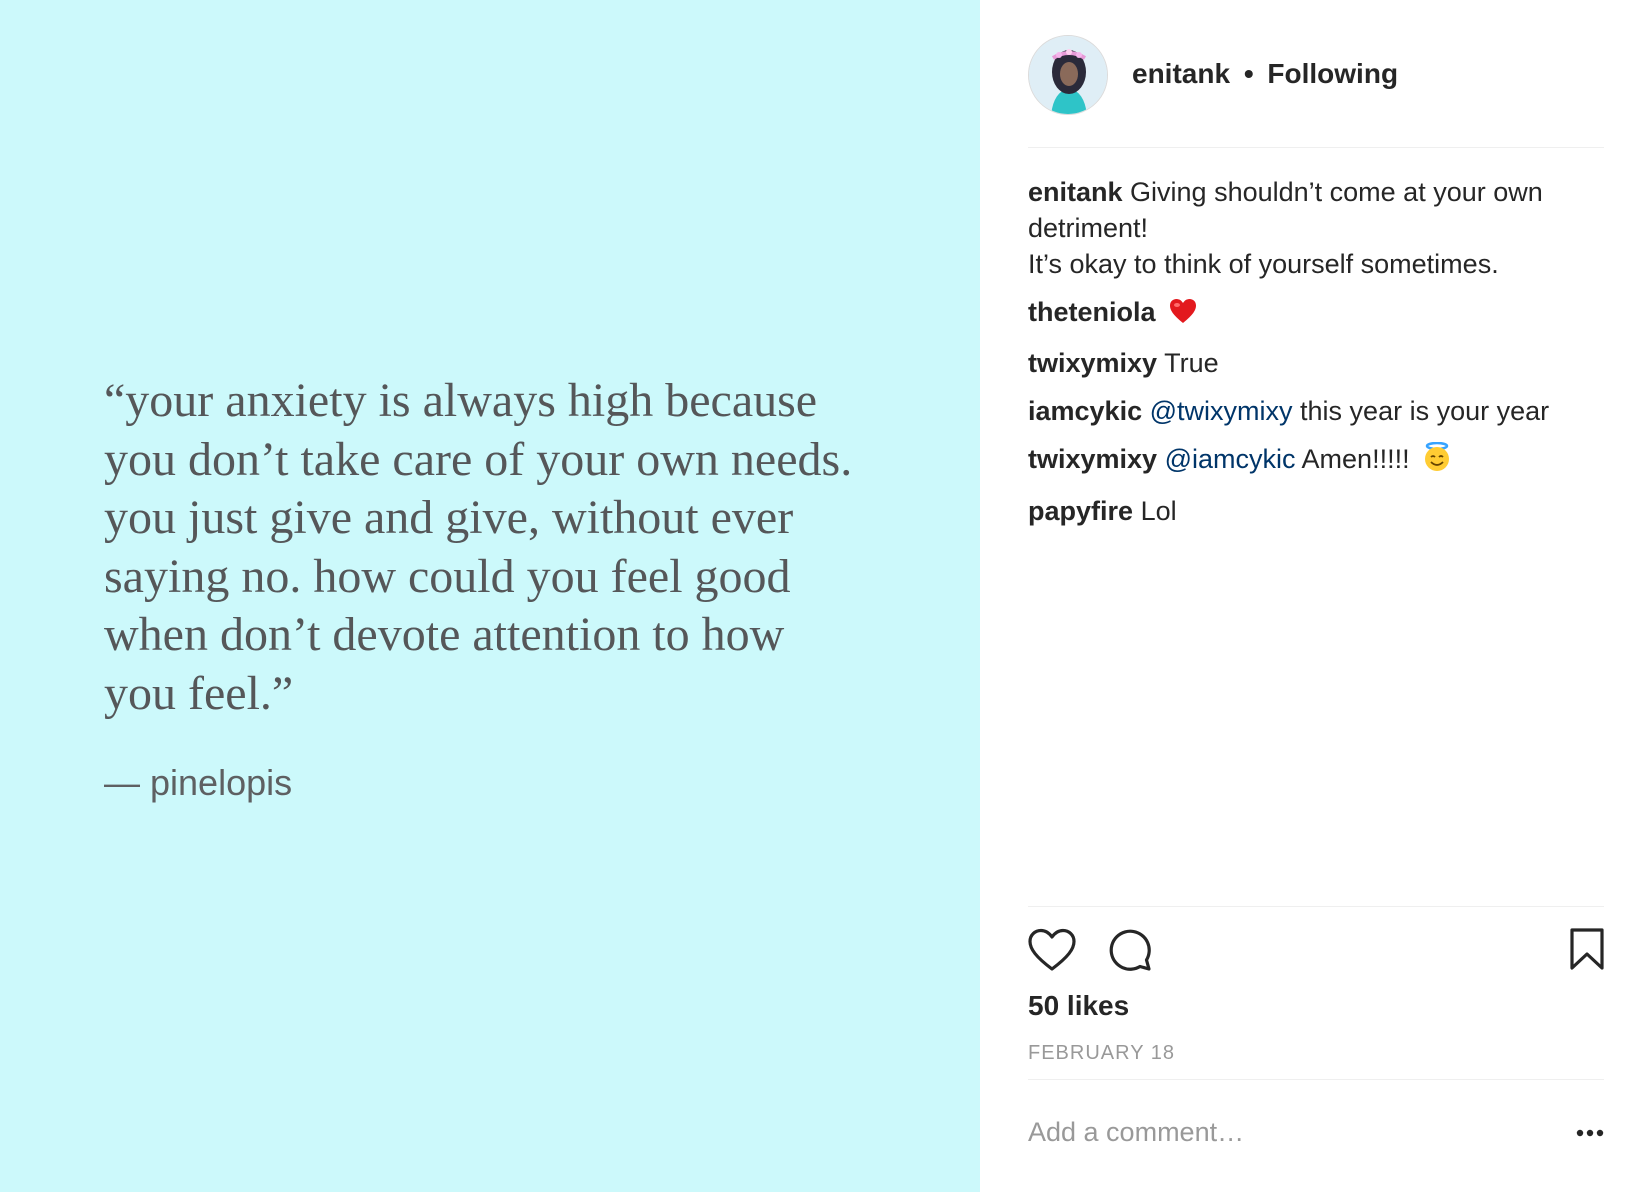  I want to click on comment-button, so click(1130, 952).